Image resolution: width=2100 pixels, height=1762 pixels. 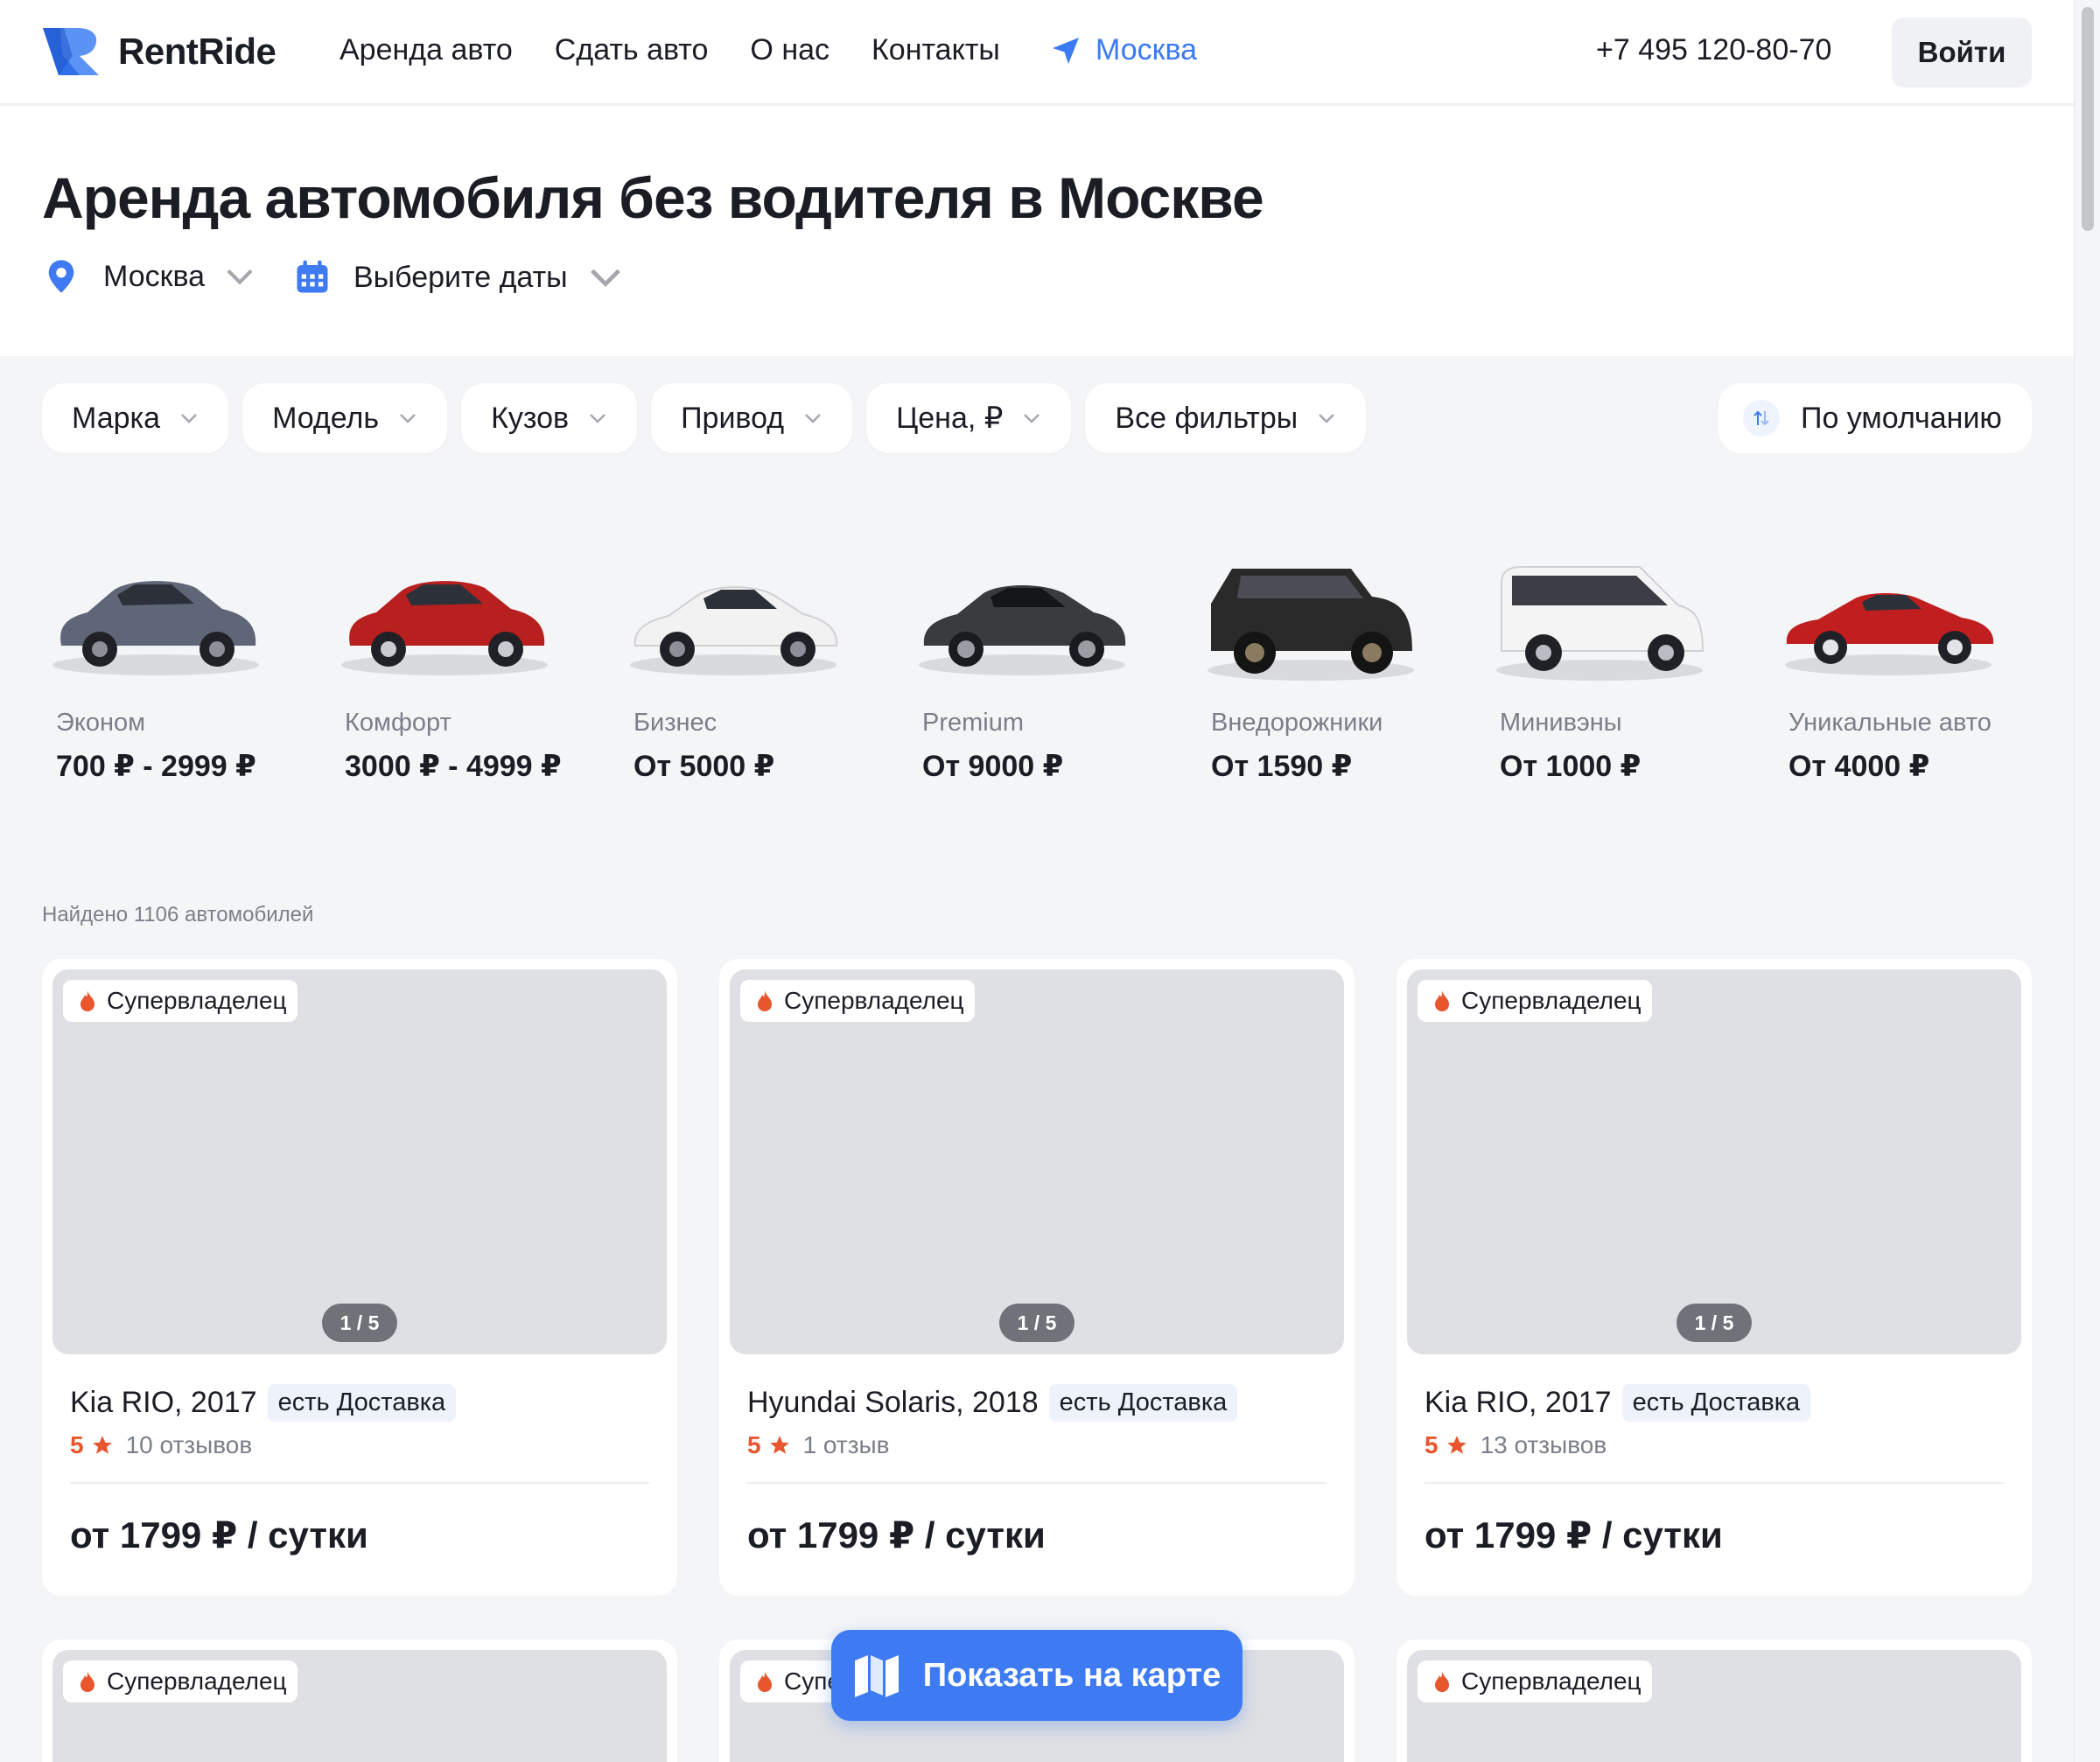 I want to click on star-icon, so click(x=779, y=1445).